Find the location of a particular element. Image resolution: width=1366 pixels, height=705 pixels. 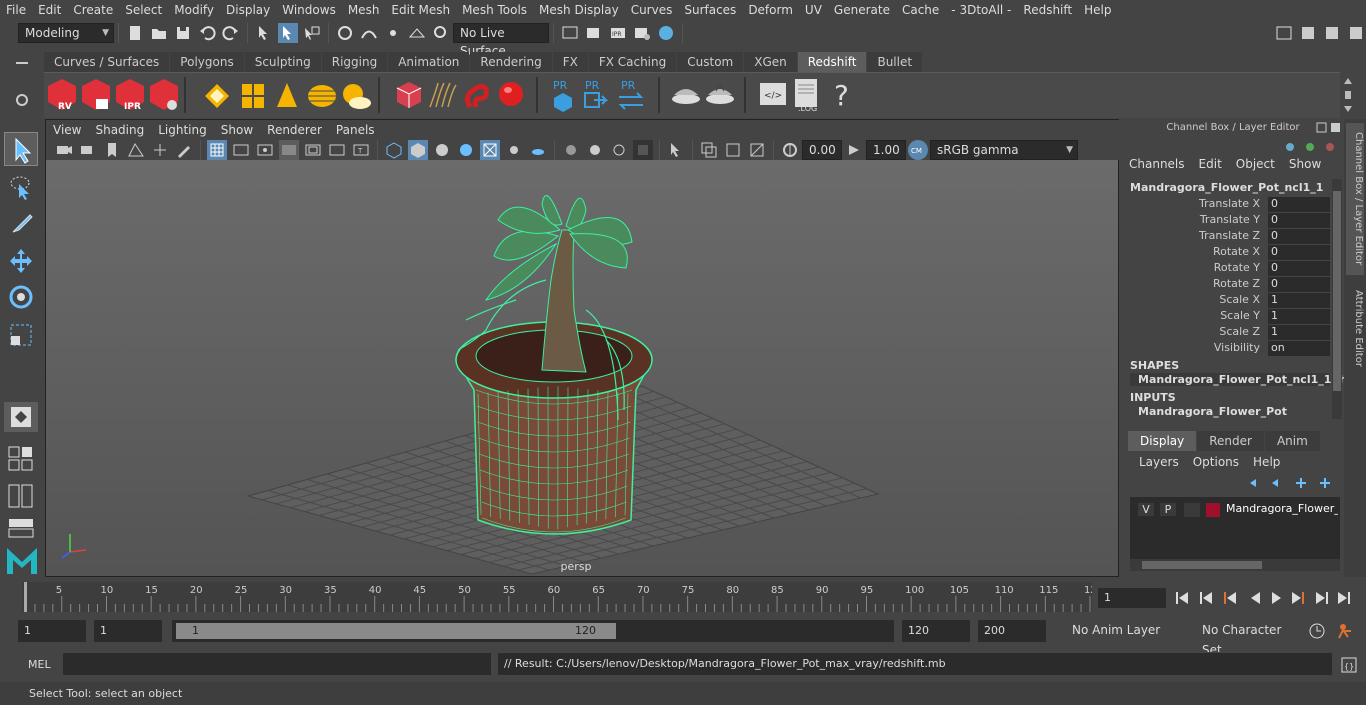

snap-to-grid-icon is located at coordinates (345, 33).